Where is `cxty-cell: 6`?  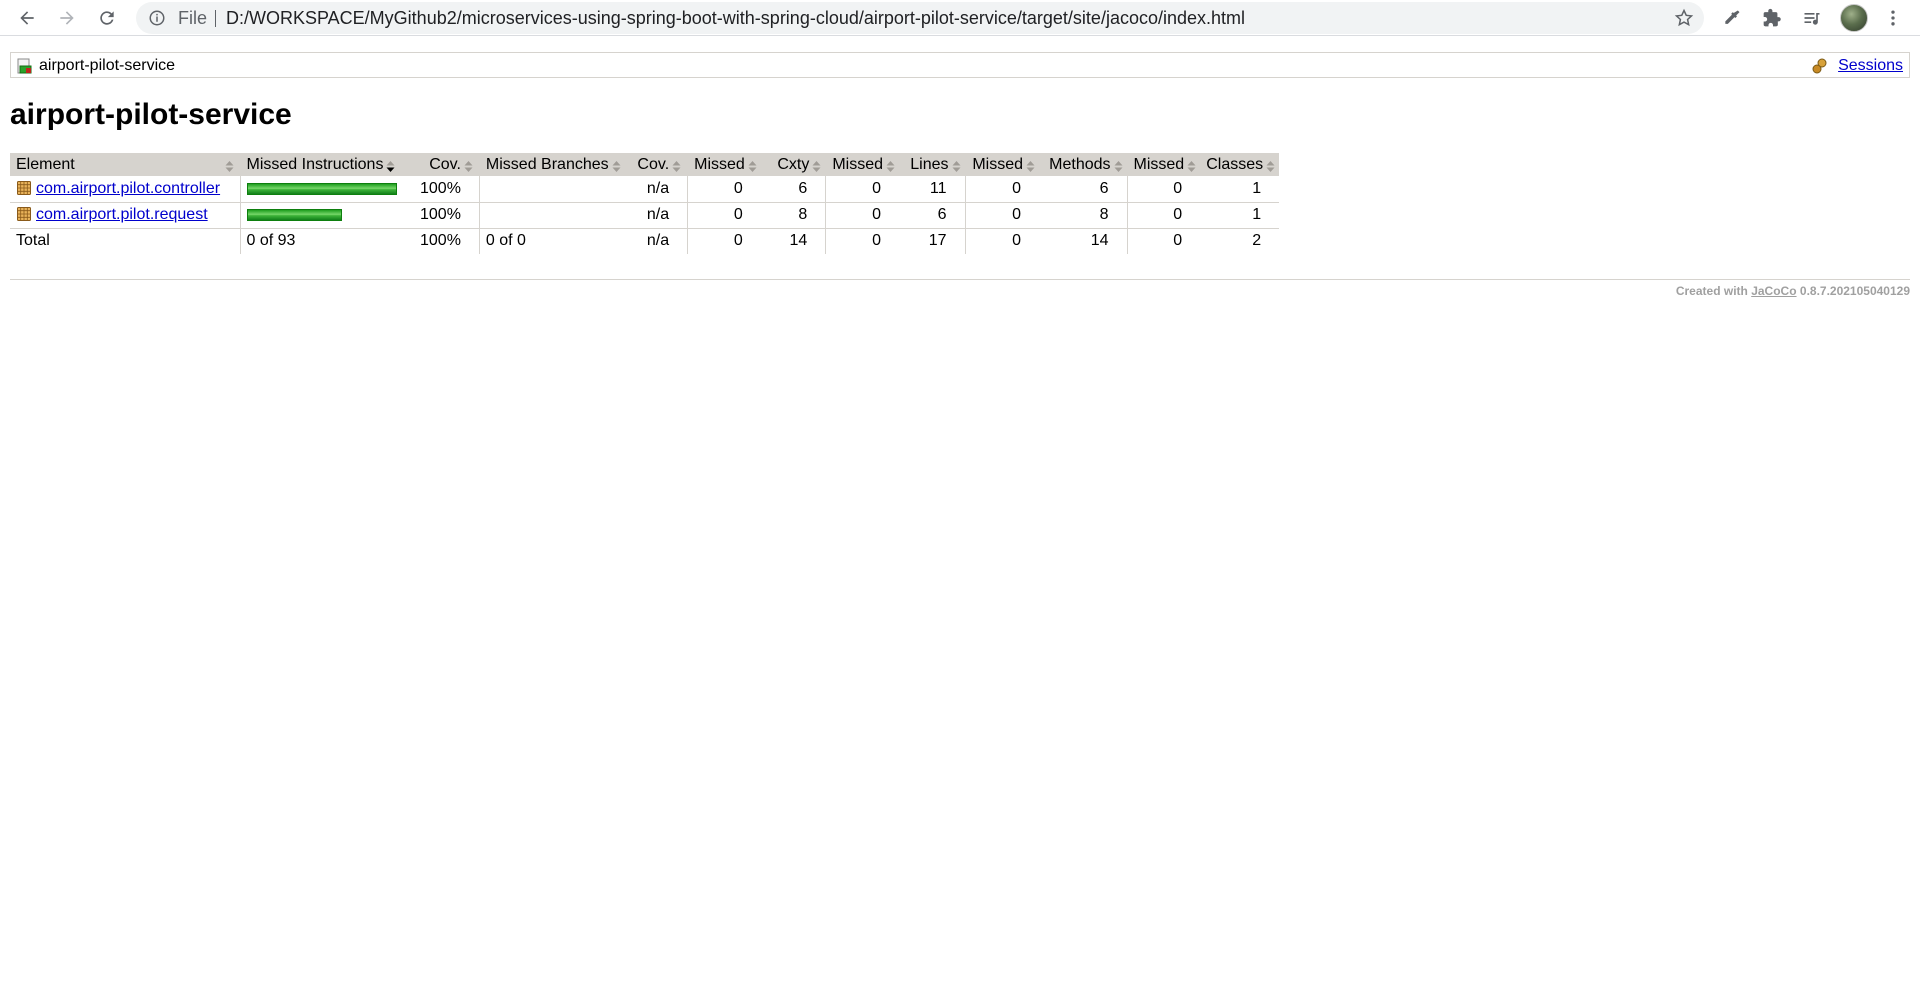
cxty-cell: 6 is located at coordinates (793, 189).